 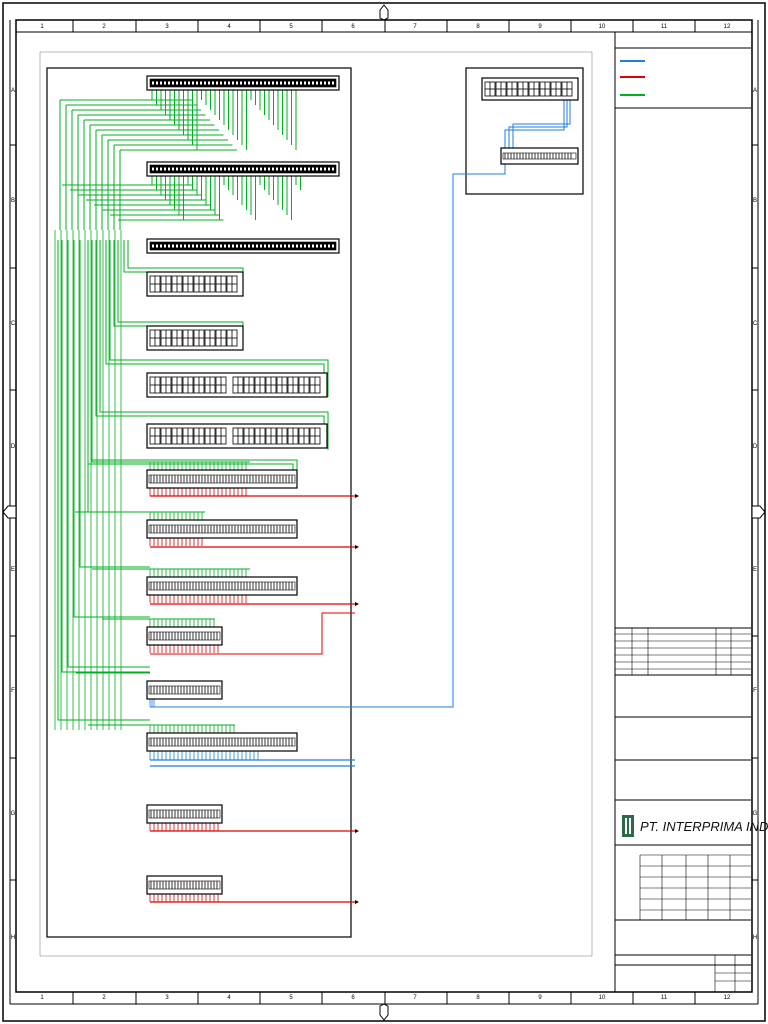 I want to click on row-label: D, so click(x=755, y=447).